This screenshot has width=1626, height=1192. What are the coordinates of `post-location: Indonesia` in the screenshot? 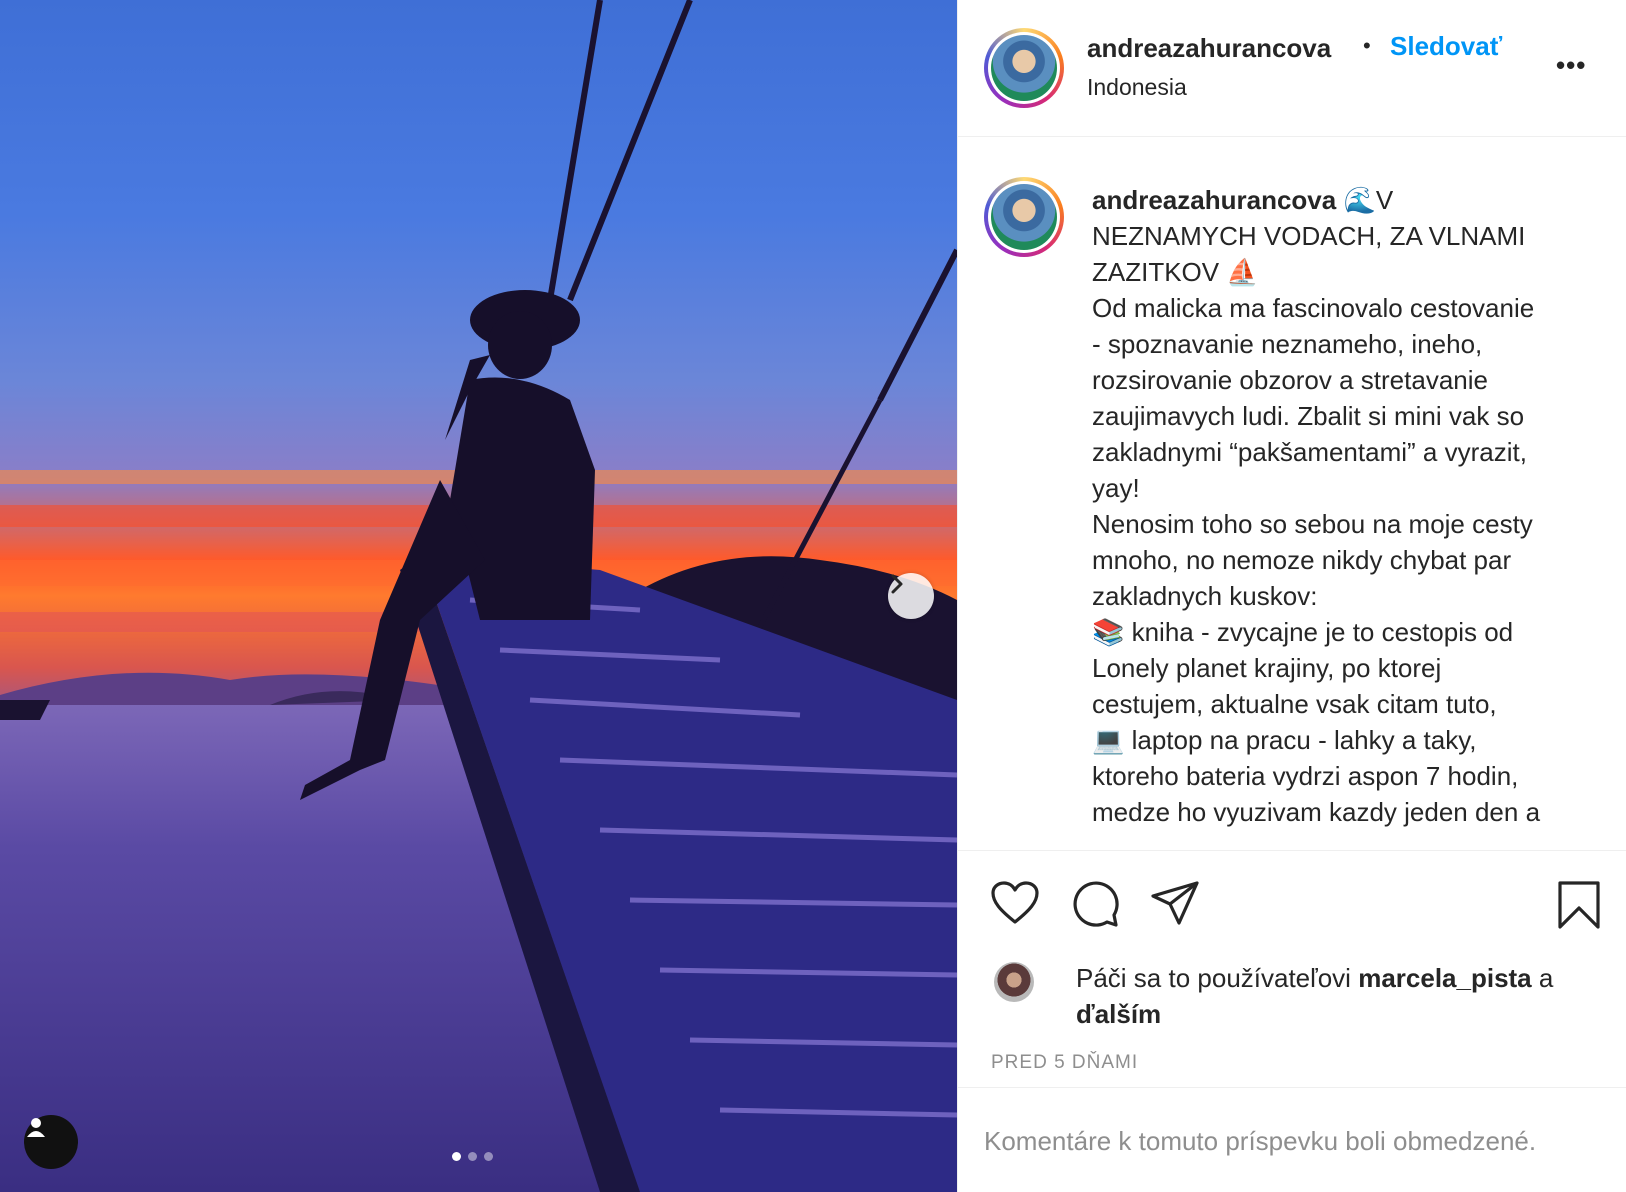 It's located at (1137, 87).